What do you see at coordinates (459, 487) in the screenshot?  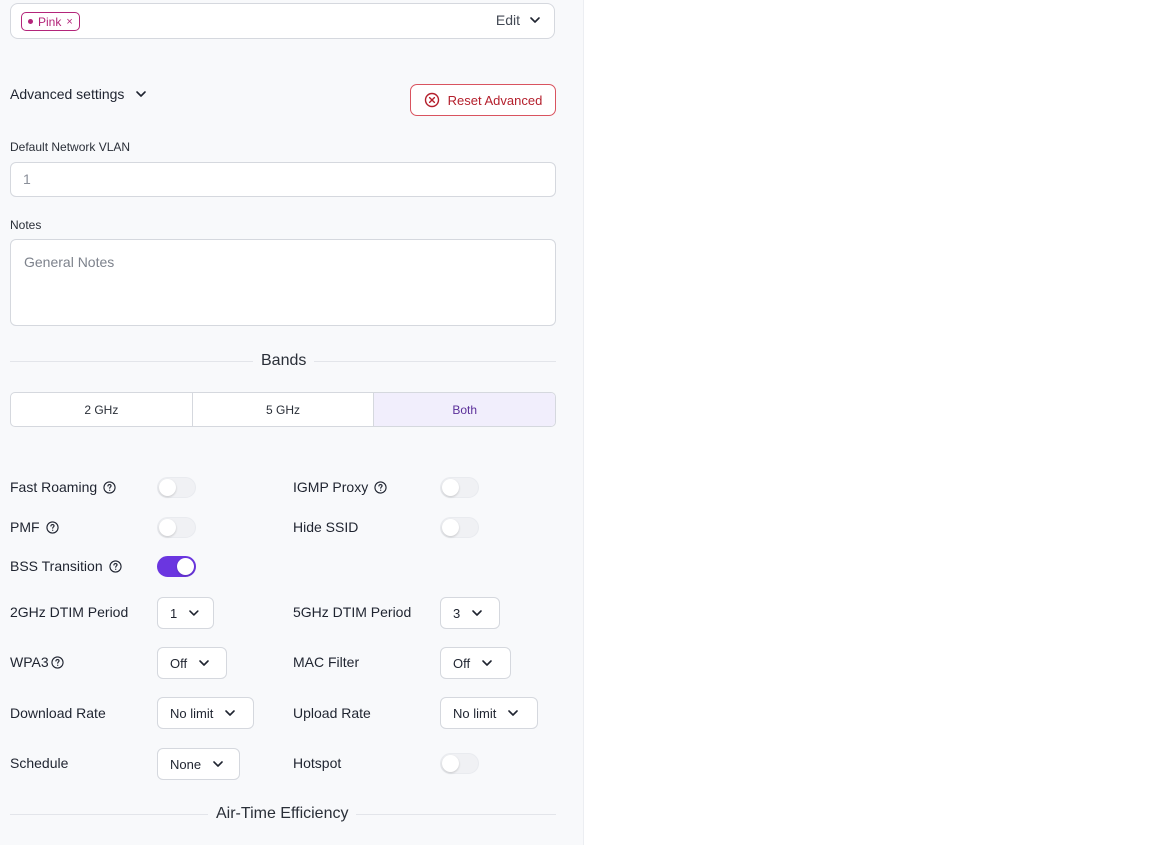 I see `igmp-proxy-toggle` at bounding box center [459, 487].